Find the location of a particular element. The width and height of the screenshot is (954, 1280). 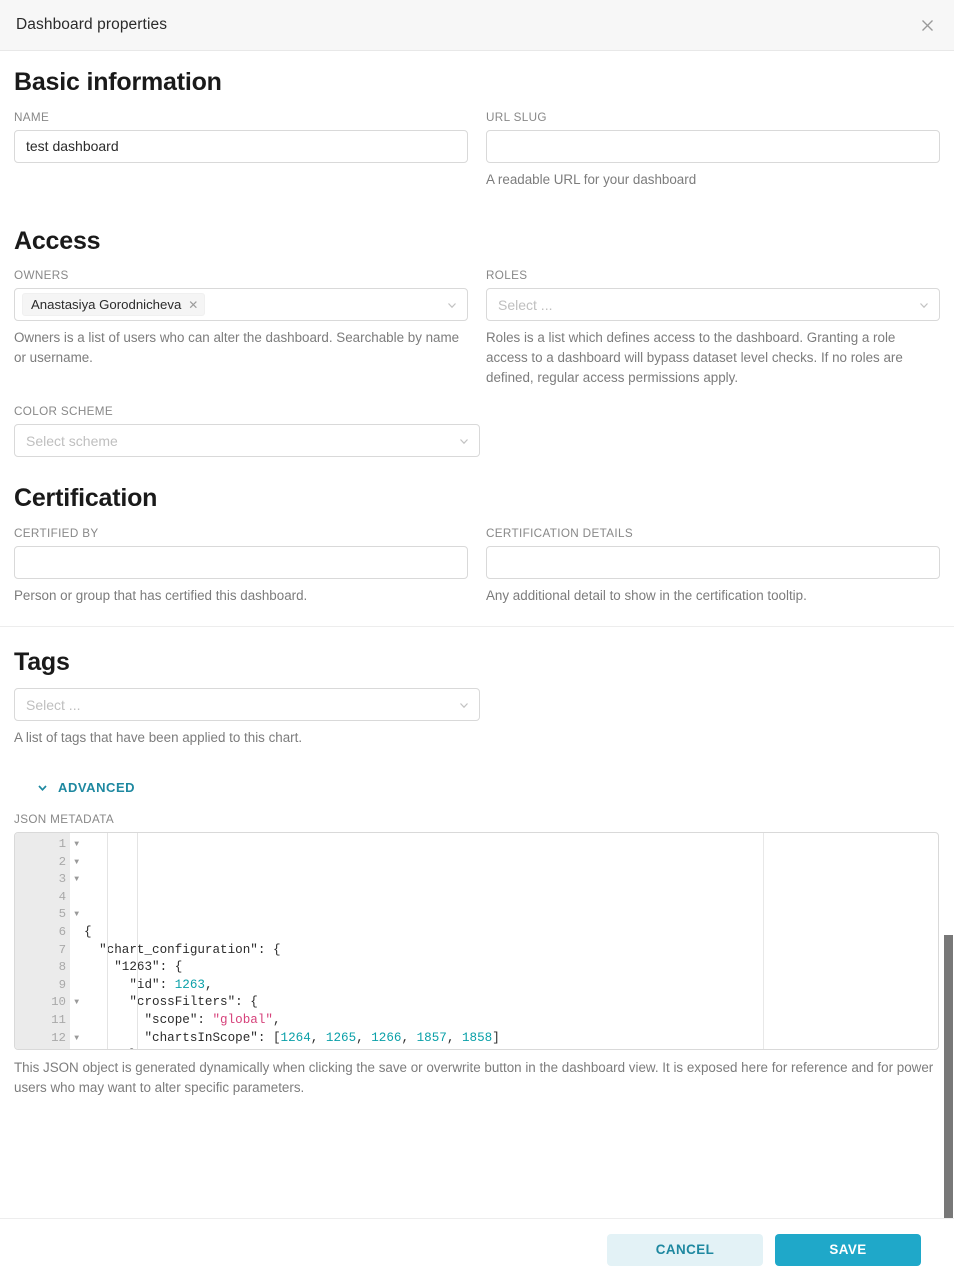

certified-by-input is located at coordinates (241, 562).